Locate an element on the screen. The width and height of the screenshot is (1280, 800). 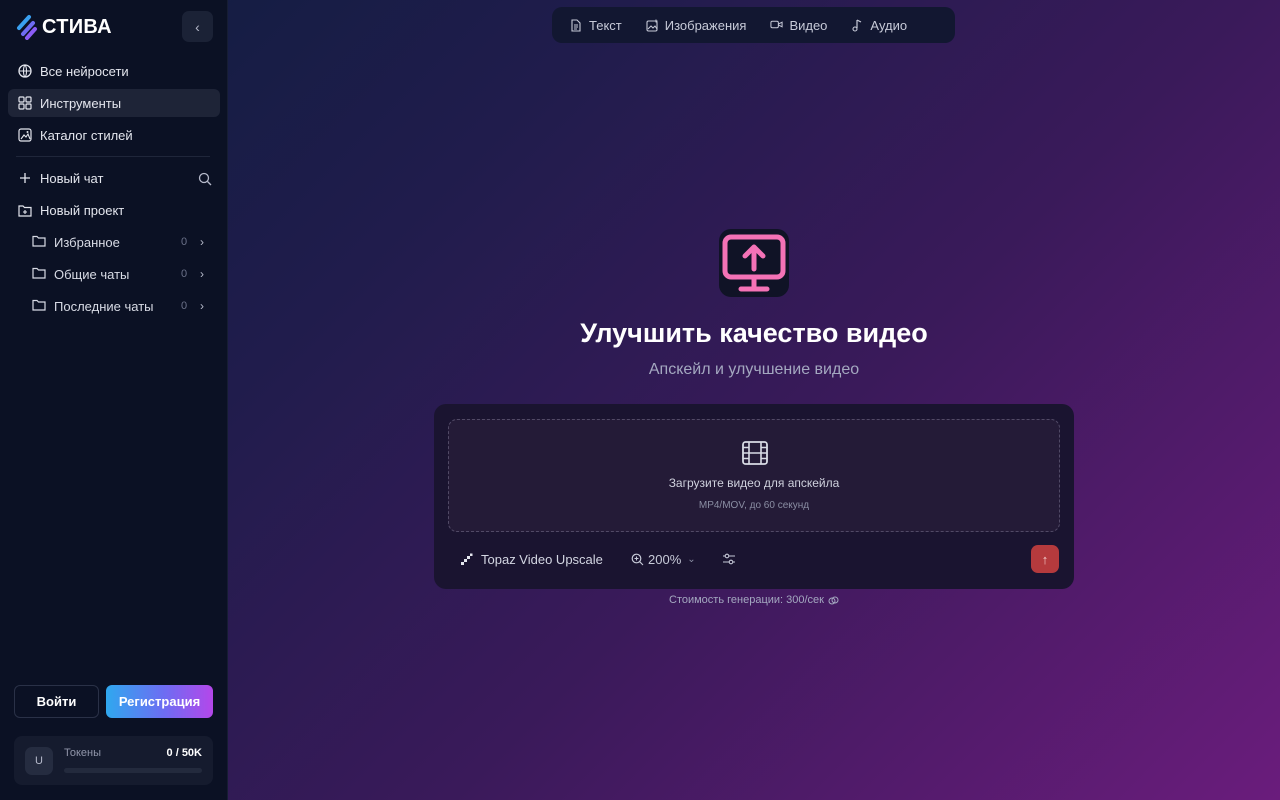
collapse-sidebar-button: ‹ is located at coordinates (197, 26).